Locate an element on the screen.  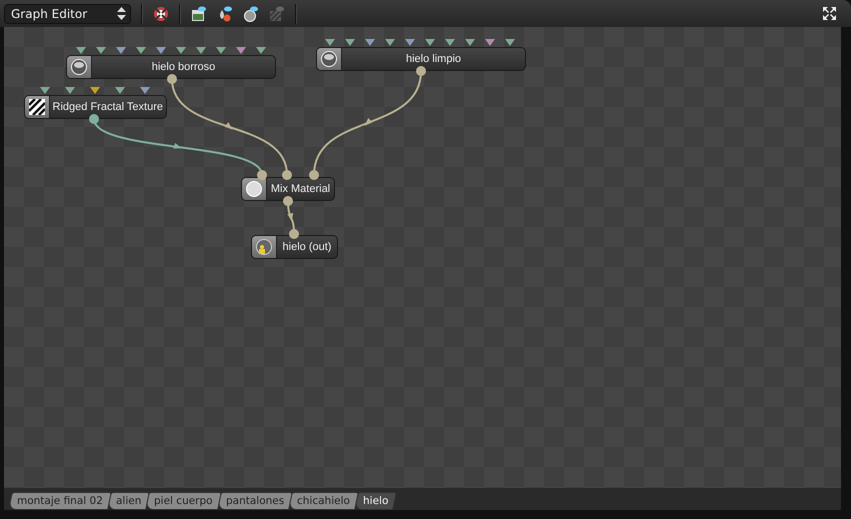
graph-tab: chicahielo is located at coordinates (323, 501).